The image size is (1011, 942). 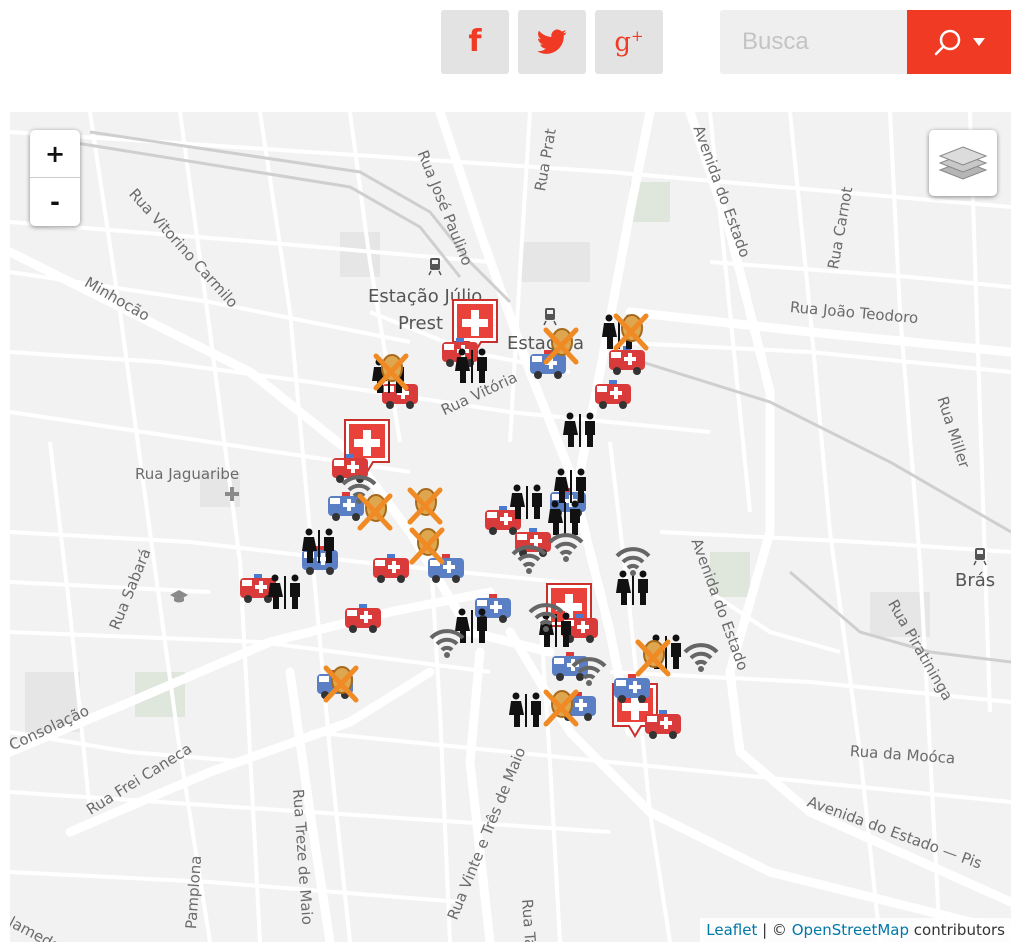 I want to click on search-icon, so click(x=947, y=42).